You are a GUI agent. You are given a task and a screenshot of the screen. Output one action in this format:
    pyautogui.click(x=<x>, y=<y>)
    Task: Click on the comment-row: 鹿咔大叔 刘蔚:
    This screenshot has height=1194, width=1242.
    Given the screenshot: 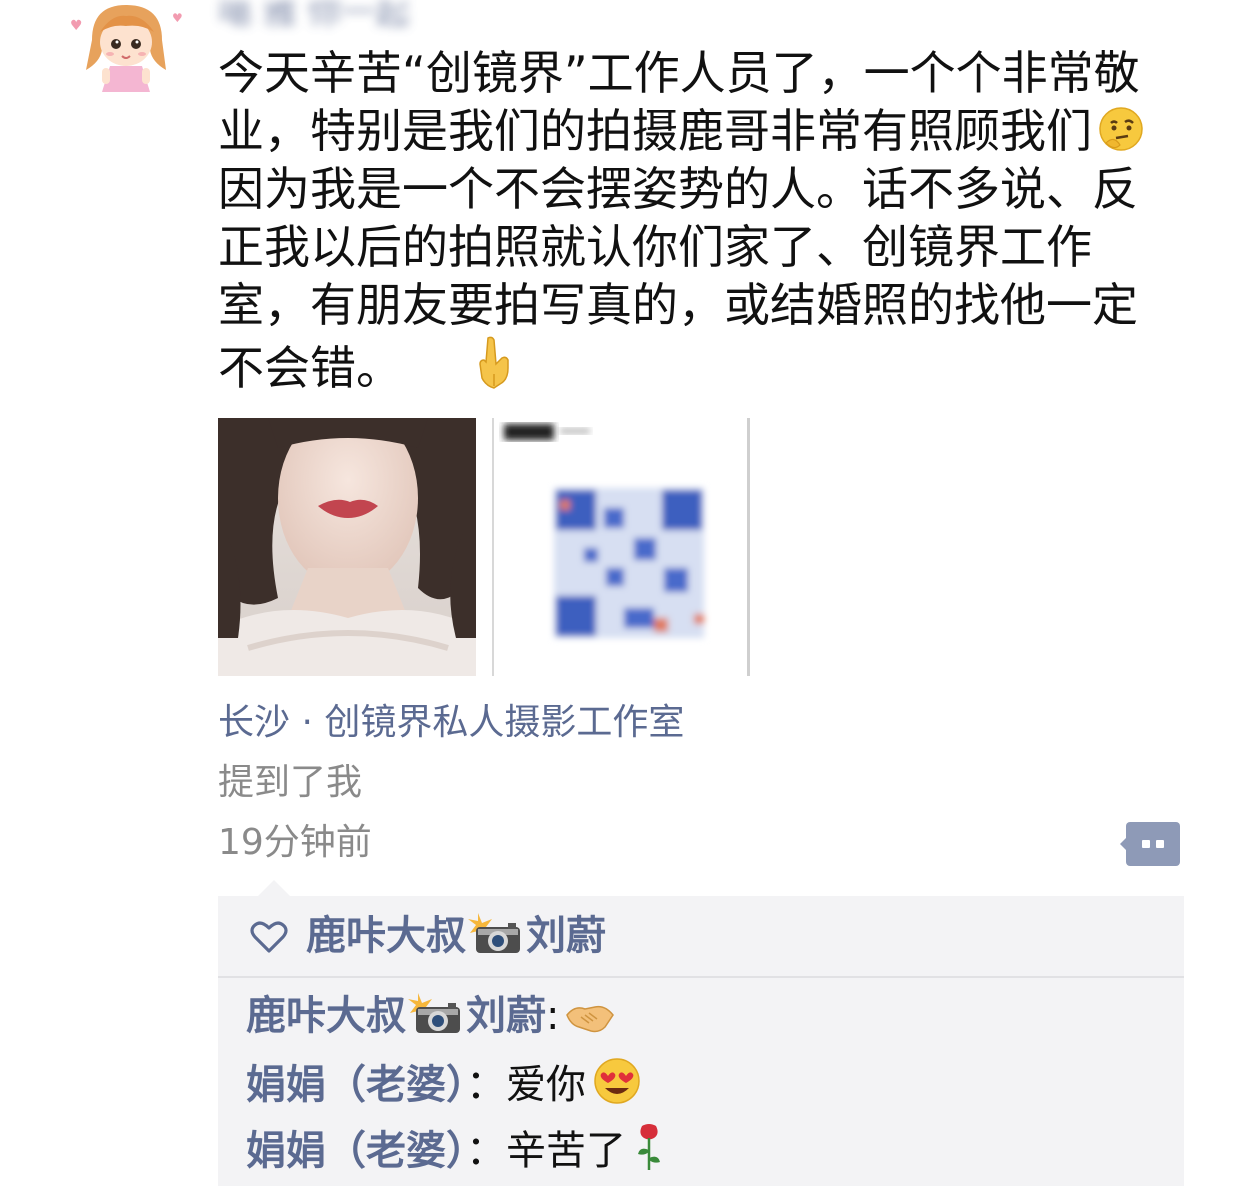 What is the action you would take?
    pyautogui.click(x=430, y=1020)
    